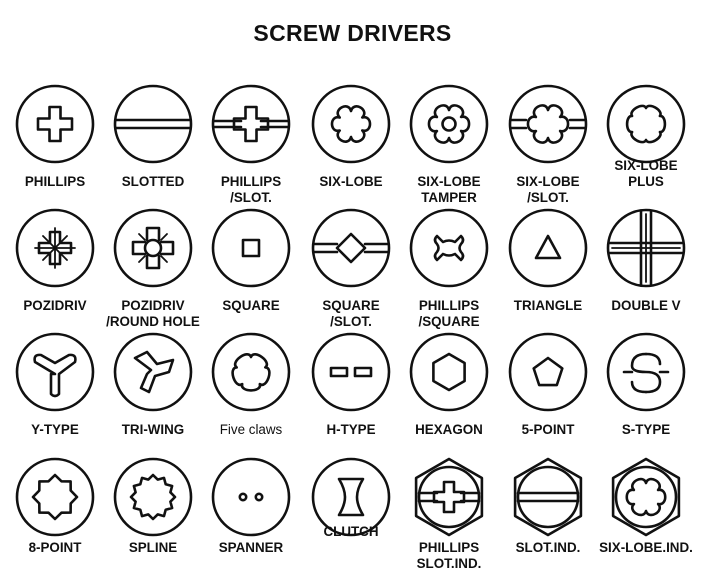 Image resolution: width=705 pixels, height=575 pixels. I want to click on drive-item: SPANNER, so click(251, 515).